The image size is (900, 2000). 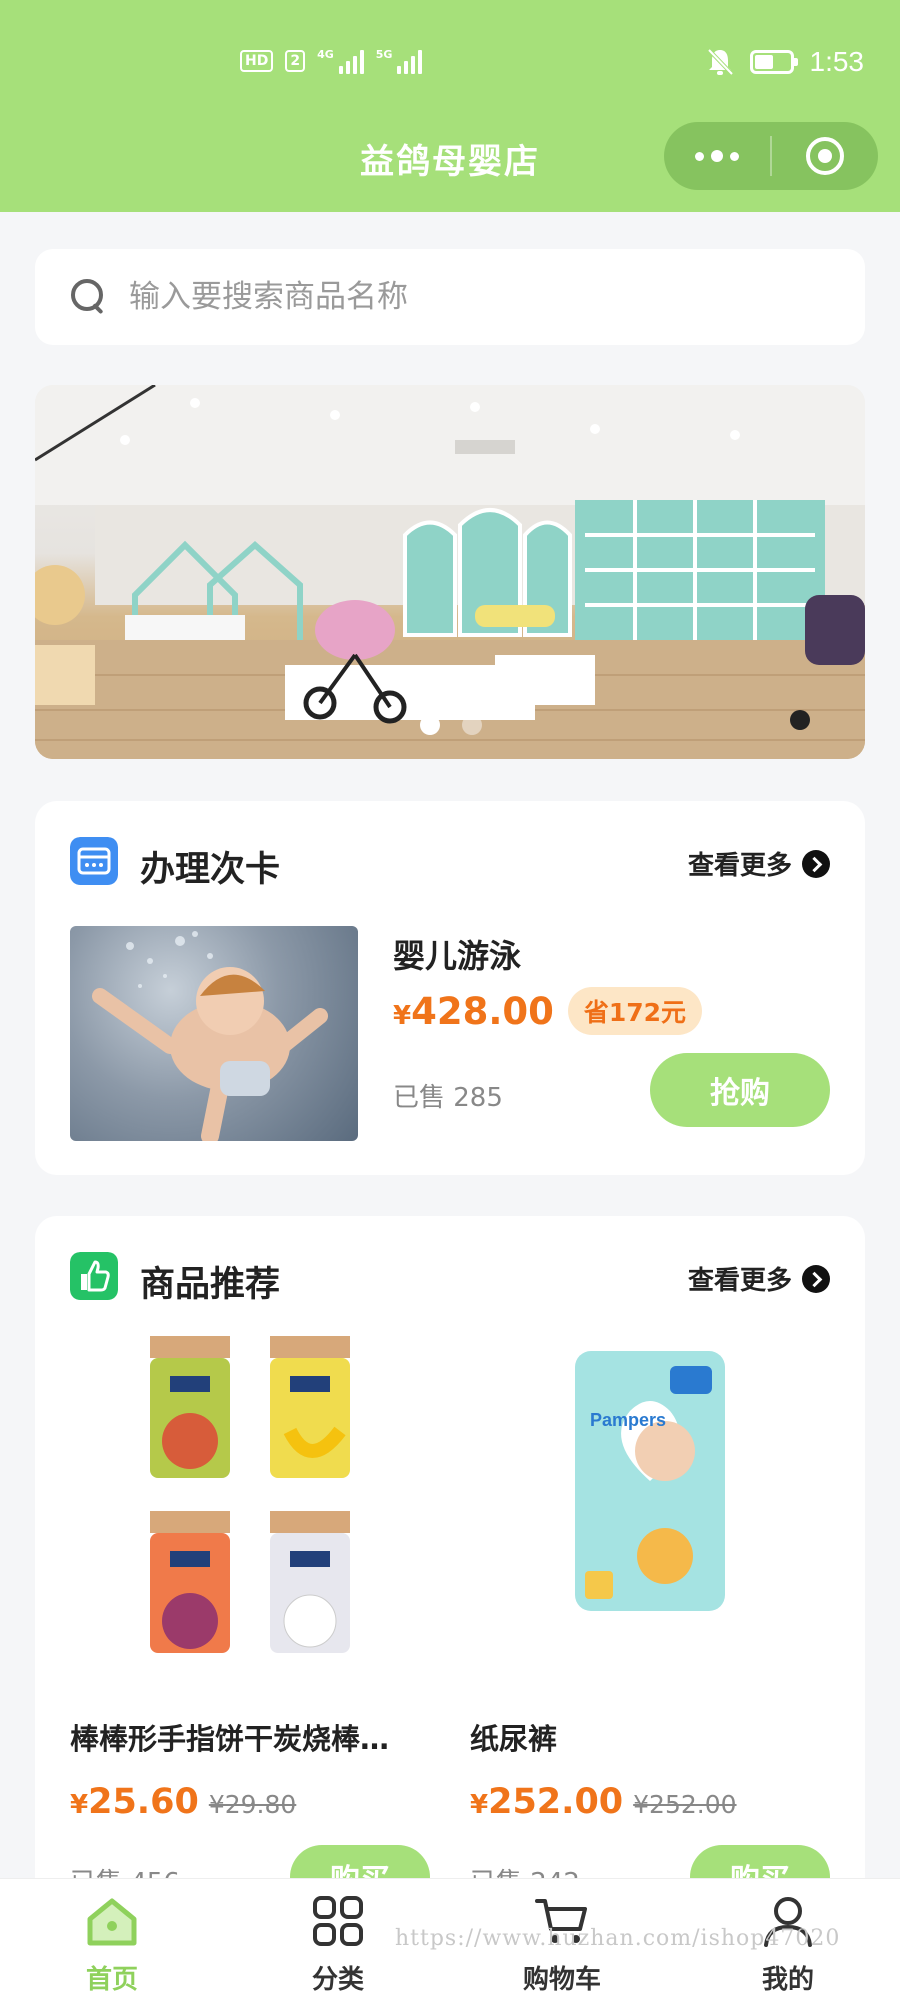 I want to click on price-row: ¥252.00 ¥252.00, so click(x=603, y=1802).